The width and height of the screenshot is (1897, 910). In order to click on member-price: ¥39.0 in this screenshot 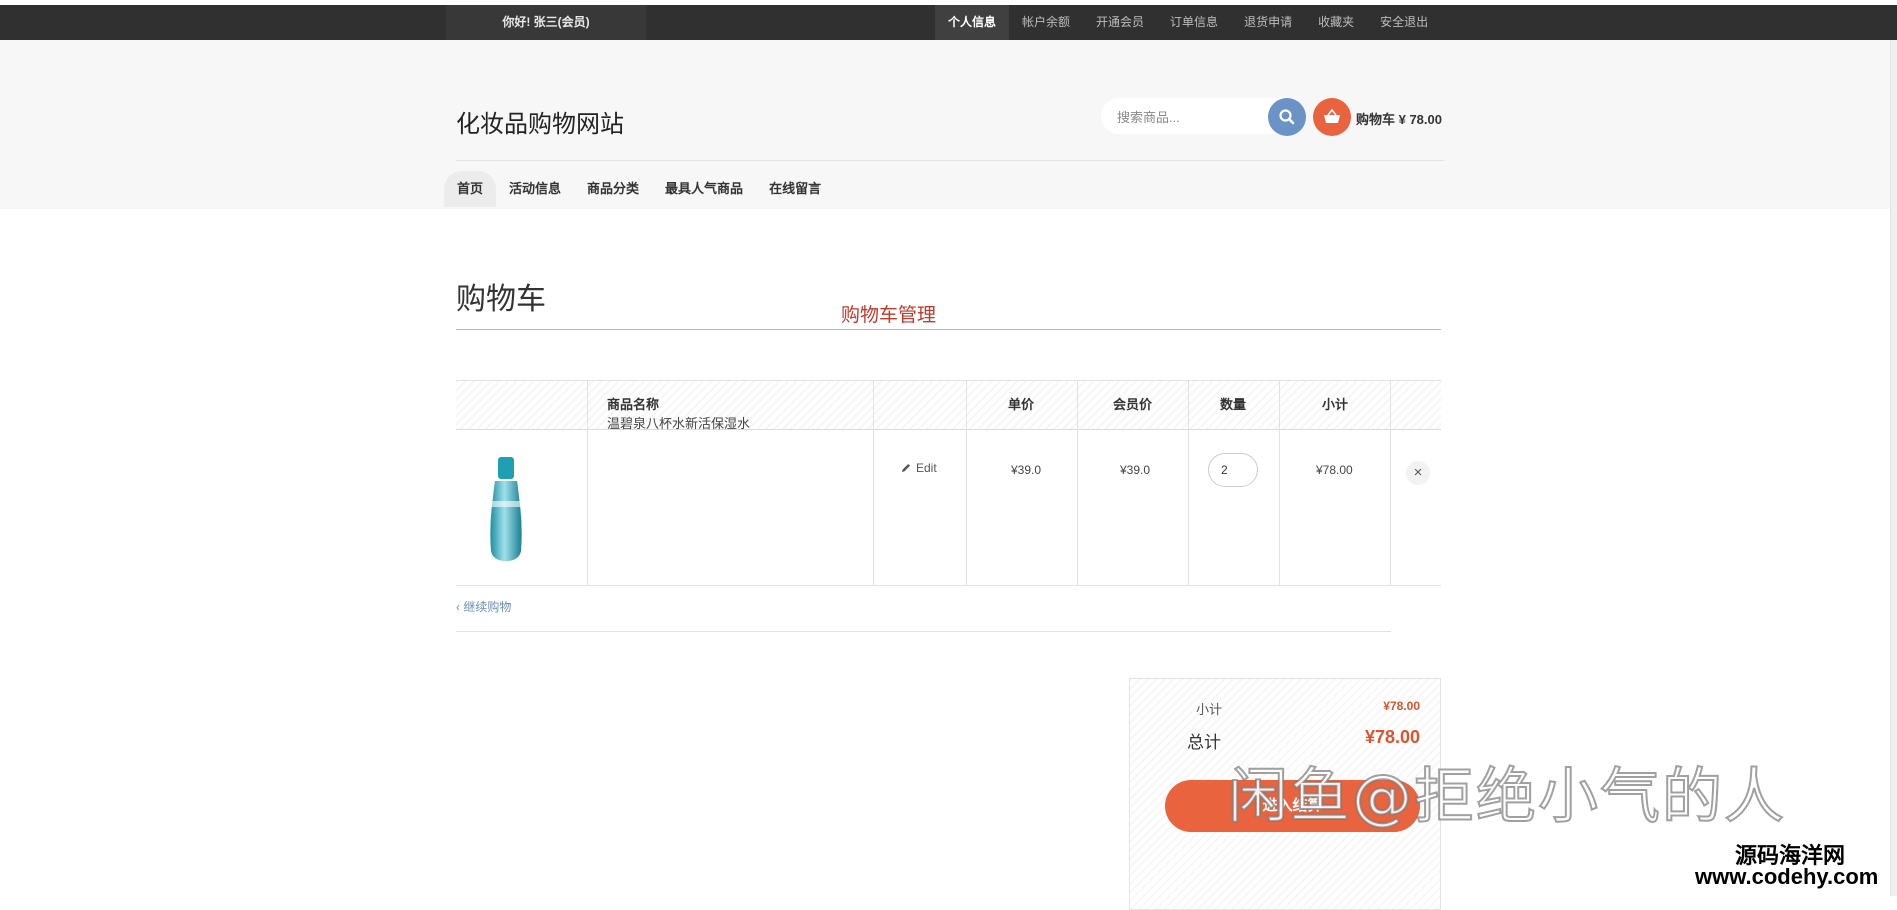, I will do `click(1135, 470)`.